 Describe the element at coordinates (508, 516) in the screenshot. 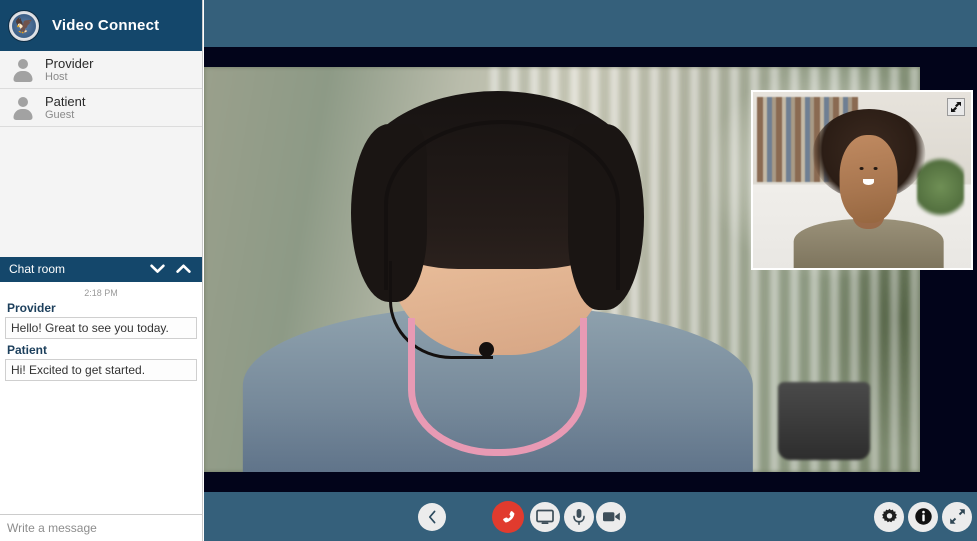

I see `end-call-button` at that location.